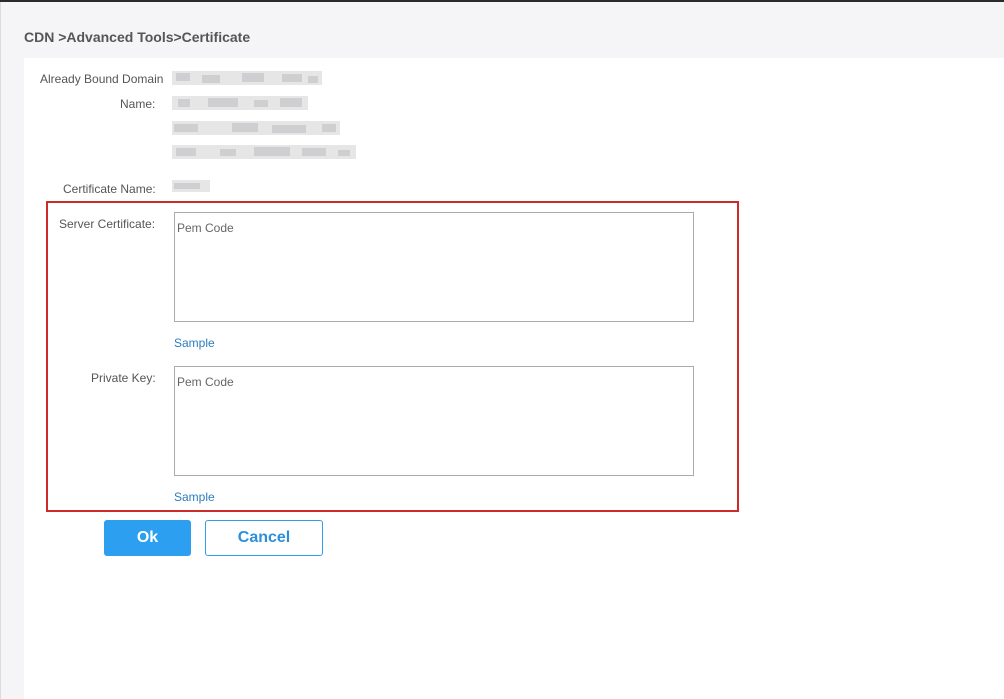 The width and height of the screenshot is (1004, 699). I want to click on private-key-textarea, so click(434, 421).